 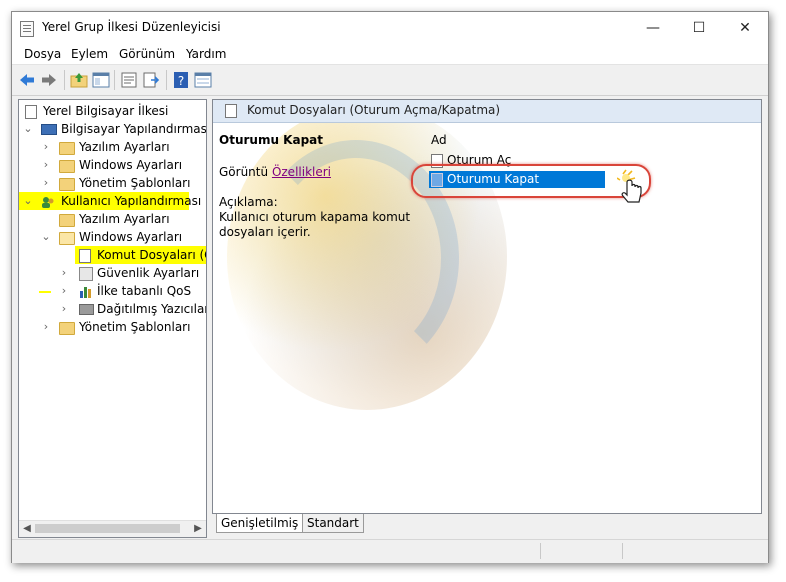 What do you see at coordinates (86, 309) in the screenshot?
I see `printer-icon` at bounding box center [86, 309].